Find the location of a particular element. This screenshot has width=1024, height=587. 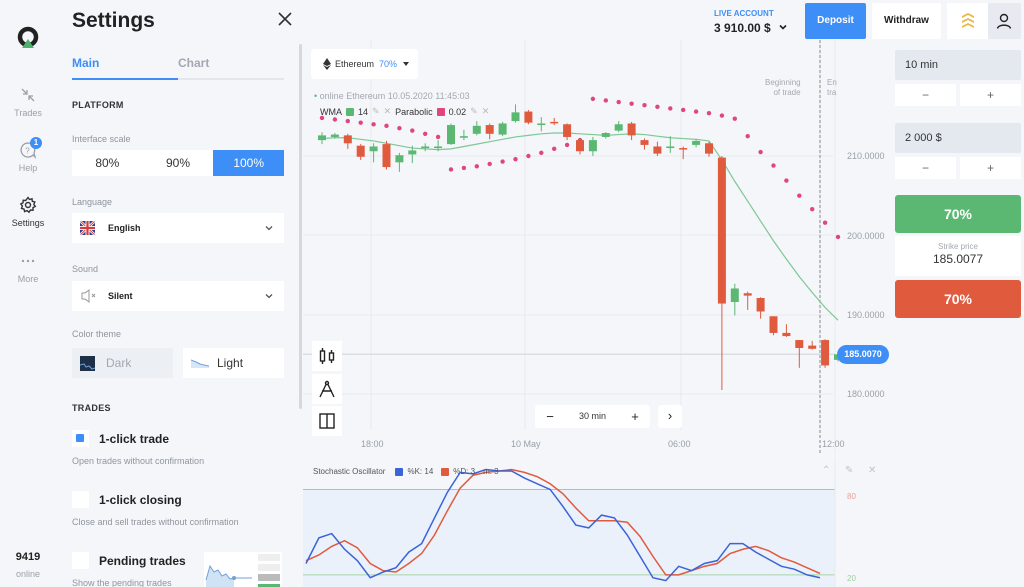

x-tick-label: 18:00 is located at coordinates (372, 444).